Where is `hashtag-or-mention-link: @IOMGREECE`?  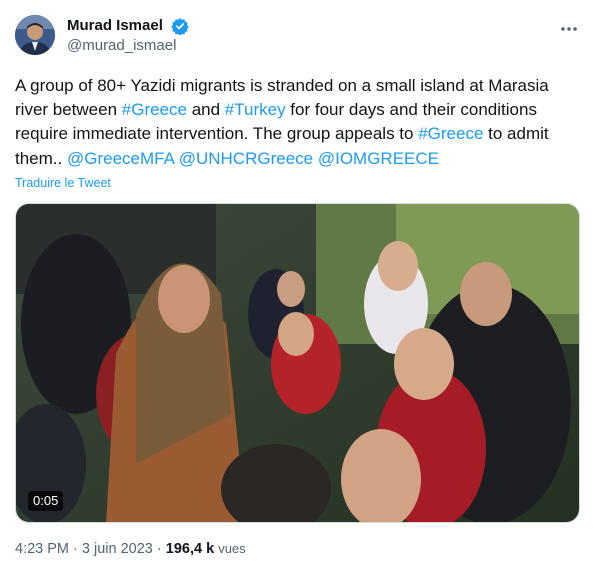 hashtag-or-mention-link: @IOMGREECE is located at coordinates (378, 158).